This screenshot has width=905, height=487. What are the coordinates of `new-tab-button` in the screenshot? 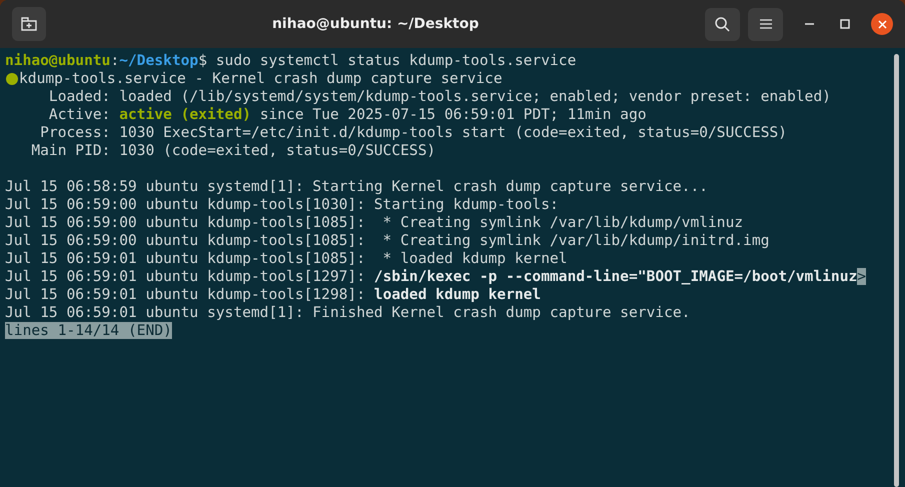 It's located at (29, 24).